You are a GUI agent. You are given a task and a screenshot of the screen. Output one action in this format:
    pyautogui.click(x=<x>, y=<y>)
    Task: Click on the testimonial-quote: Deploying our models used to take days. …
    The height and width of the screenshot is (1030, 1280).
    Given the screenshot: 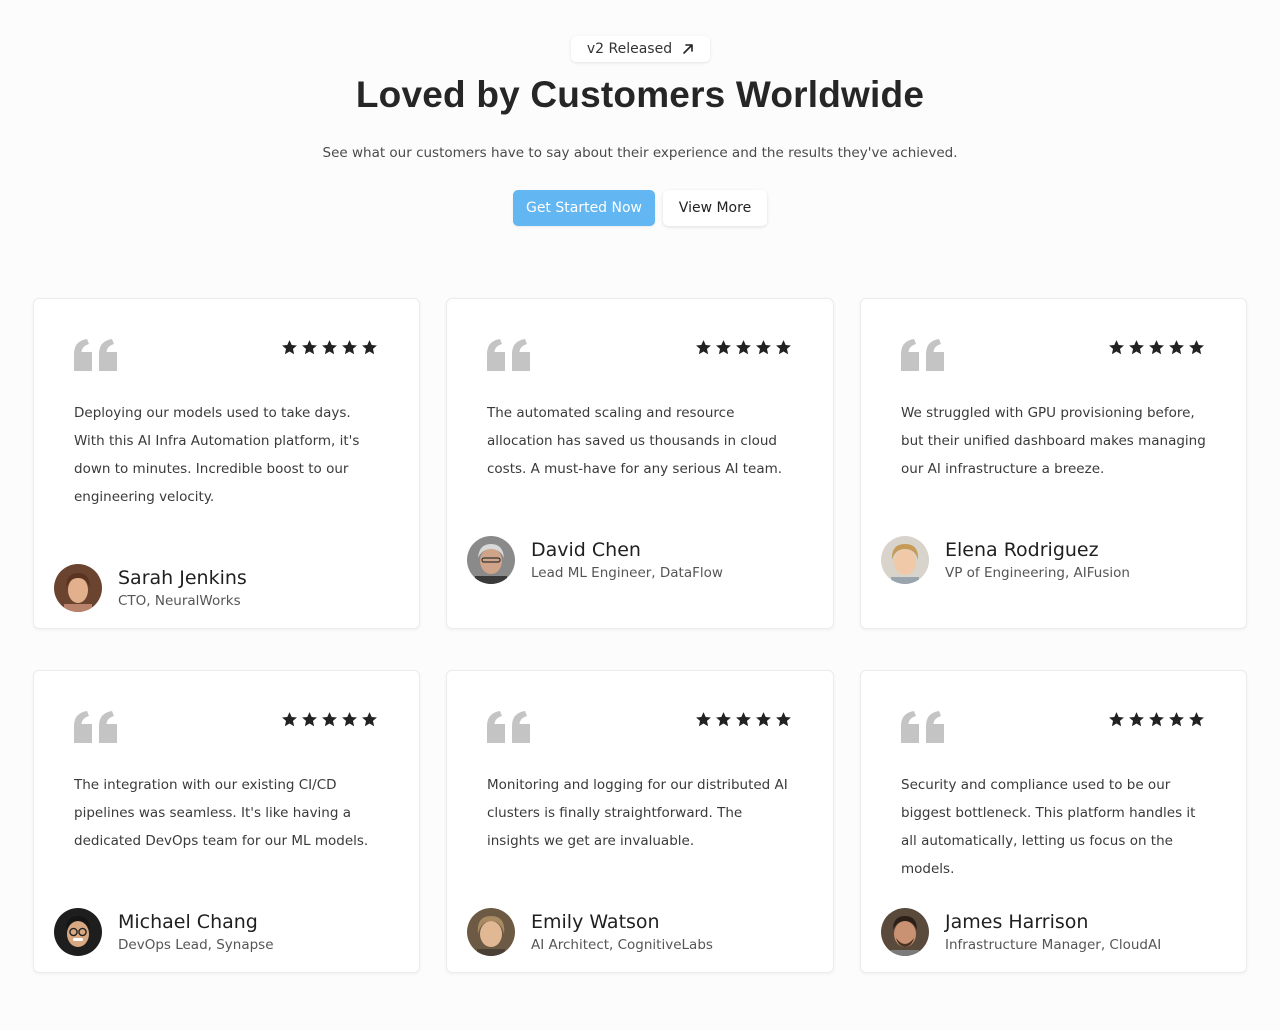 What is the action you would take?
    pyautogui.click(x=217, y=455)
    